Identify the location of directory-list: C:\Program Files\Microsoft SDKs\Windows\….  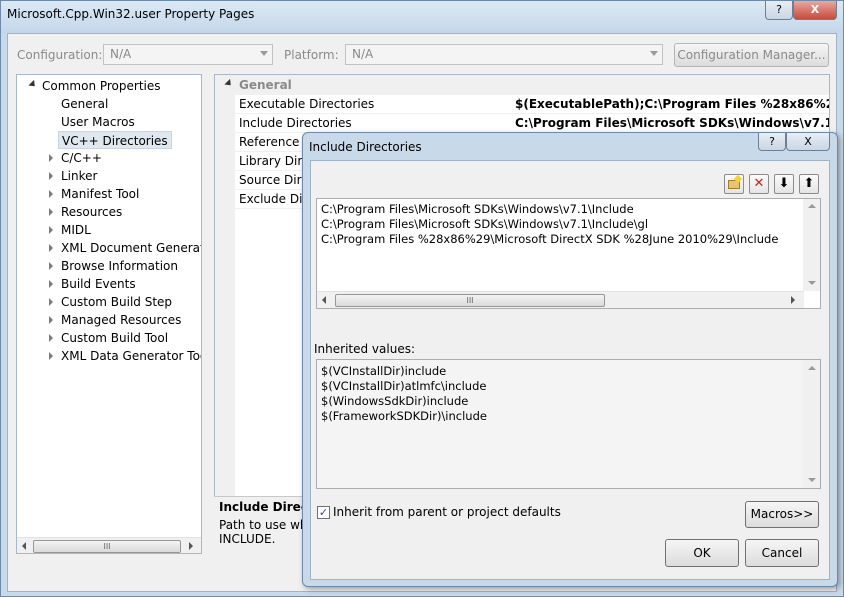
(568, 253).